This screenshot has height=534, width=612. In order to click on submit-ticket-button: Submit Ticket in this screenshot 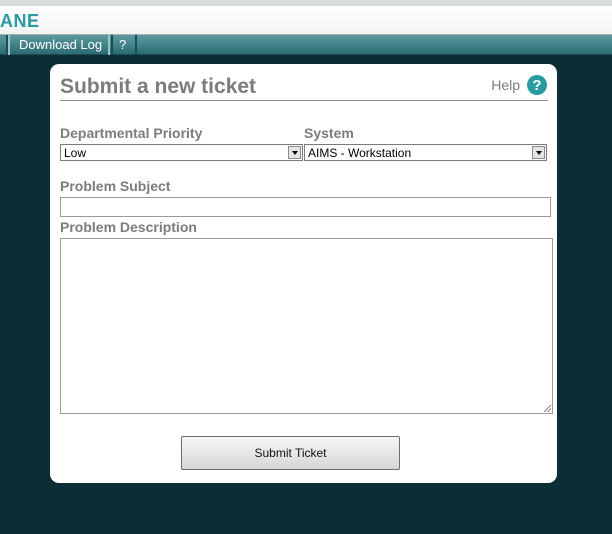, I will do `click(290, 453)`.